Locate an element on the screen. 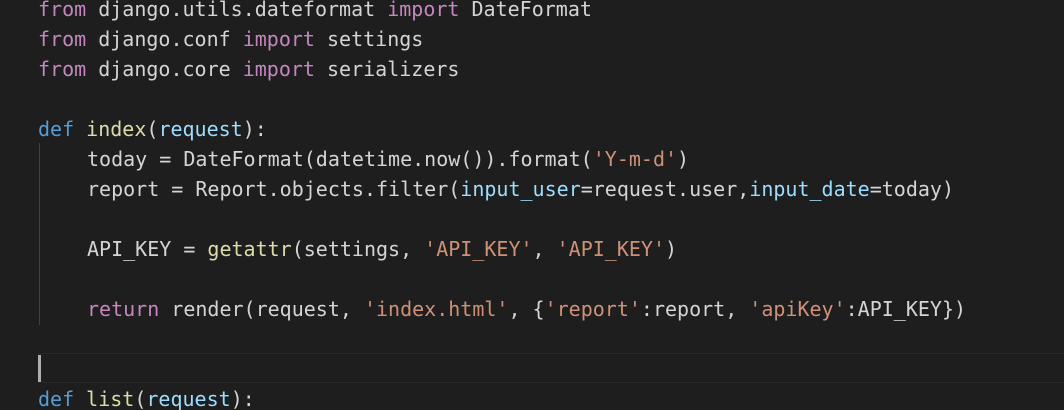 This screenshot has height=410, width=1064. current-line-highlight is located at coordinates (551, 368).